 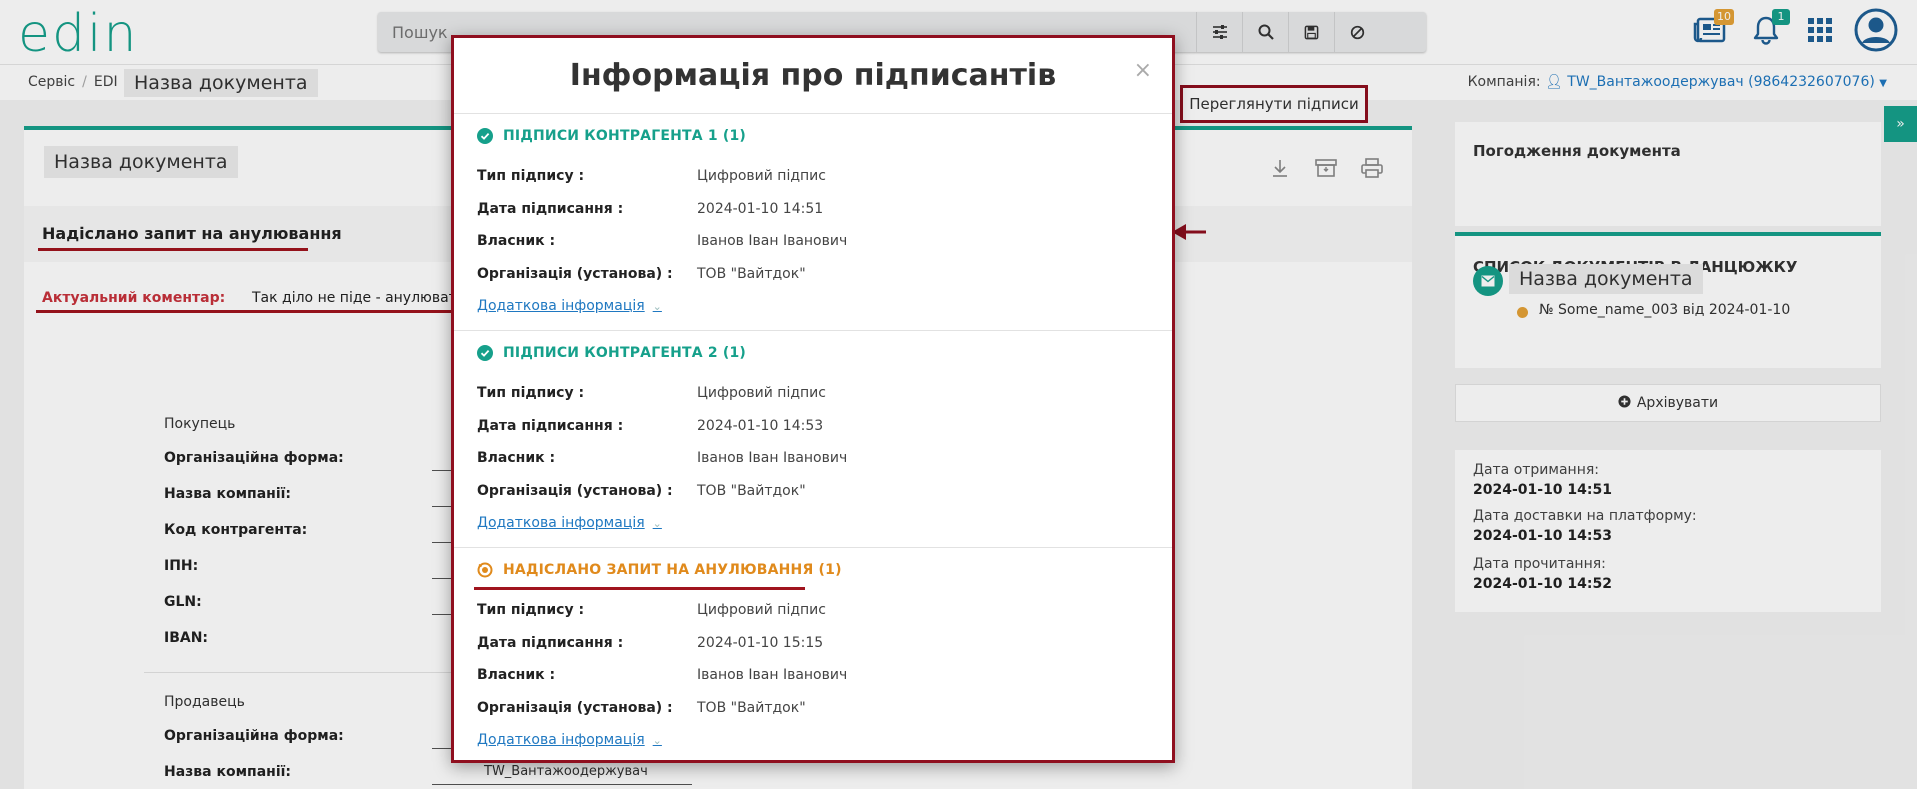 What do you see at coordinates (625, 353) in the screenshot?
I see `signature-heading-text: ПІДПИСИ КОНТРАГЕНТА 2 (1)` at bounding box center [625, 353].